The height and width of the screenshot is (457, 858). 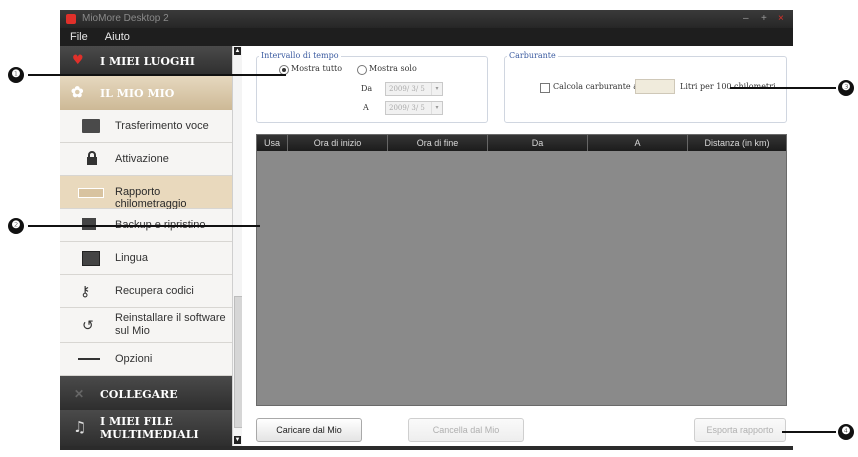 What do you see at coordinates (595, 86) in the screenshot?
I see `fuel-checkbox-label: Calcola carburante a` at bounding box center [595, 86].